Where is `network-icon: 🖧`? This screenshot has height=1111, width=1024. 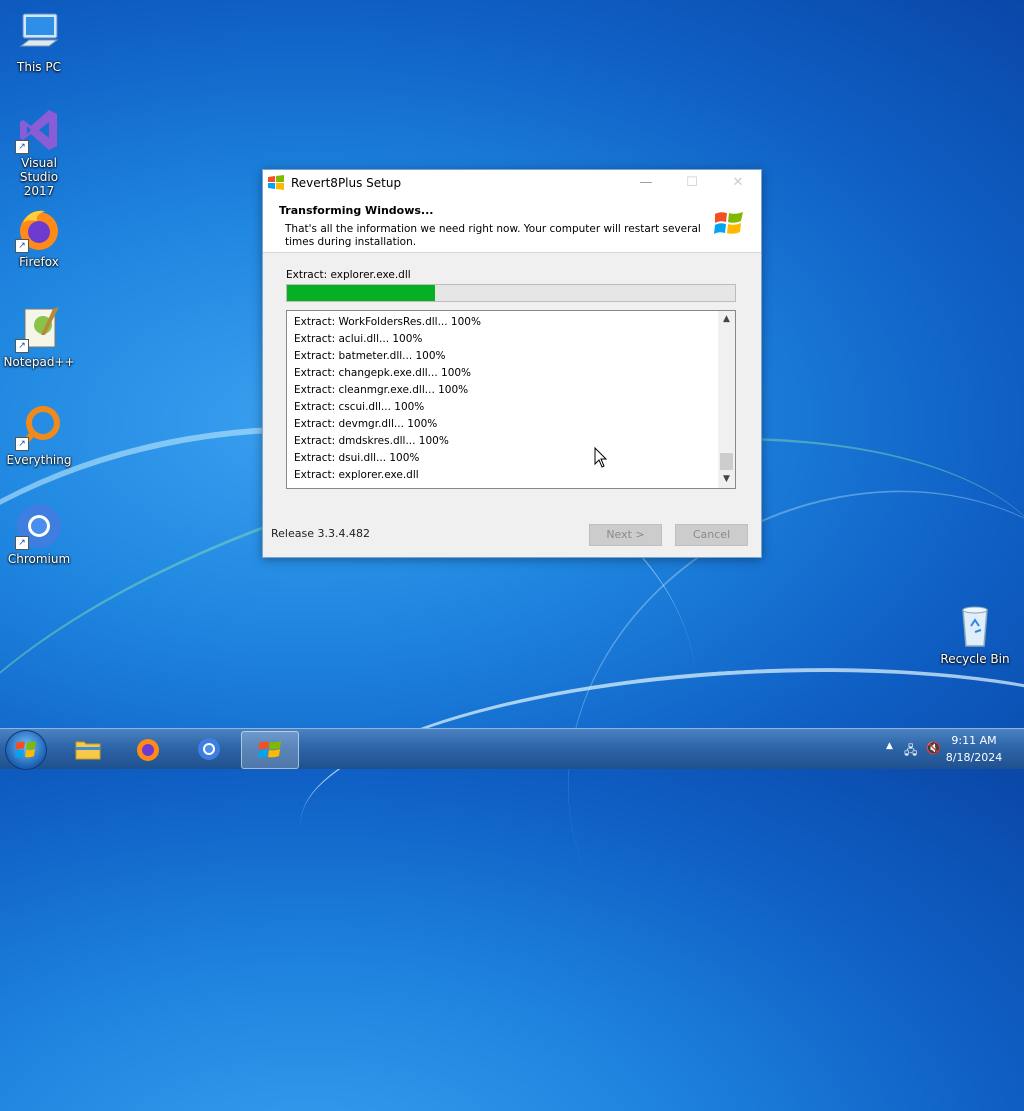
network-icon: 🖧 is located at coordinates (910, 751).